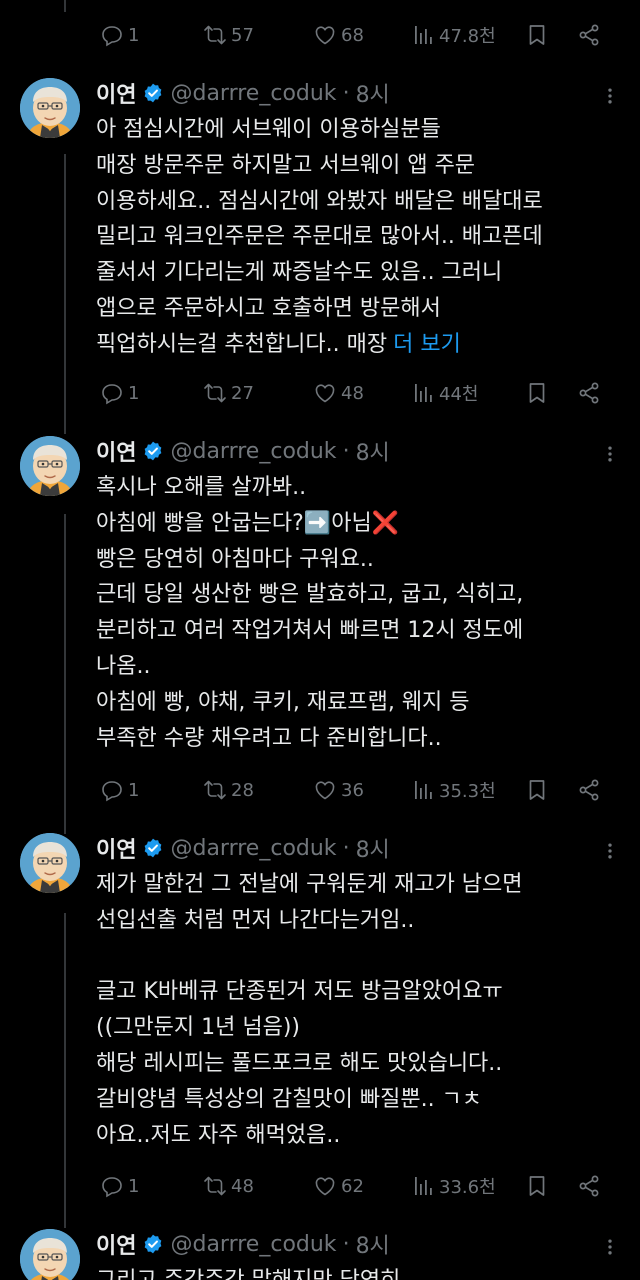  I want to click on retweet-button: 28, so click(258, 790).